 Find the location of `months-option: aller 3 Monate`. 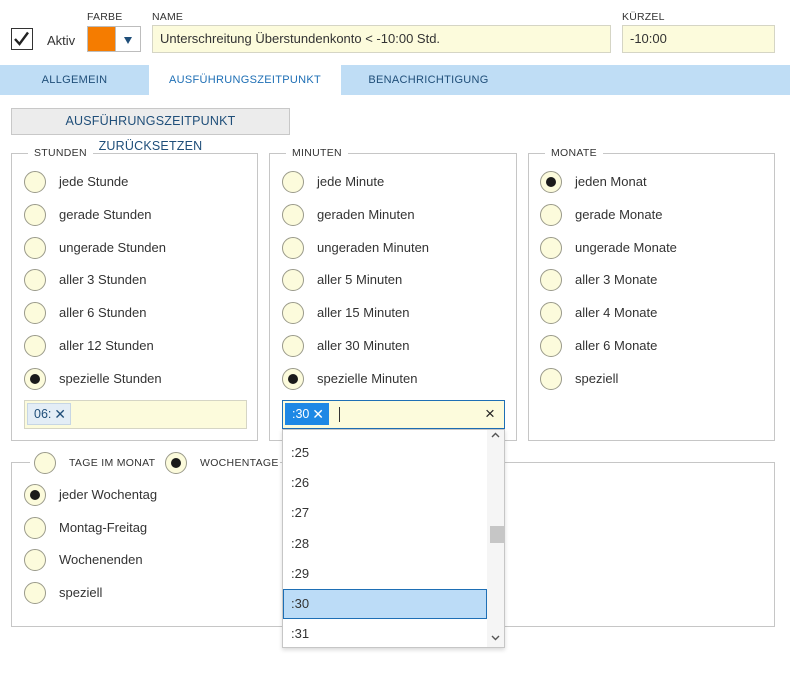

months-option: aller 3 Monate is located at coordinates (640, 281).